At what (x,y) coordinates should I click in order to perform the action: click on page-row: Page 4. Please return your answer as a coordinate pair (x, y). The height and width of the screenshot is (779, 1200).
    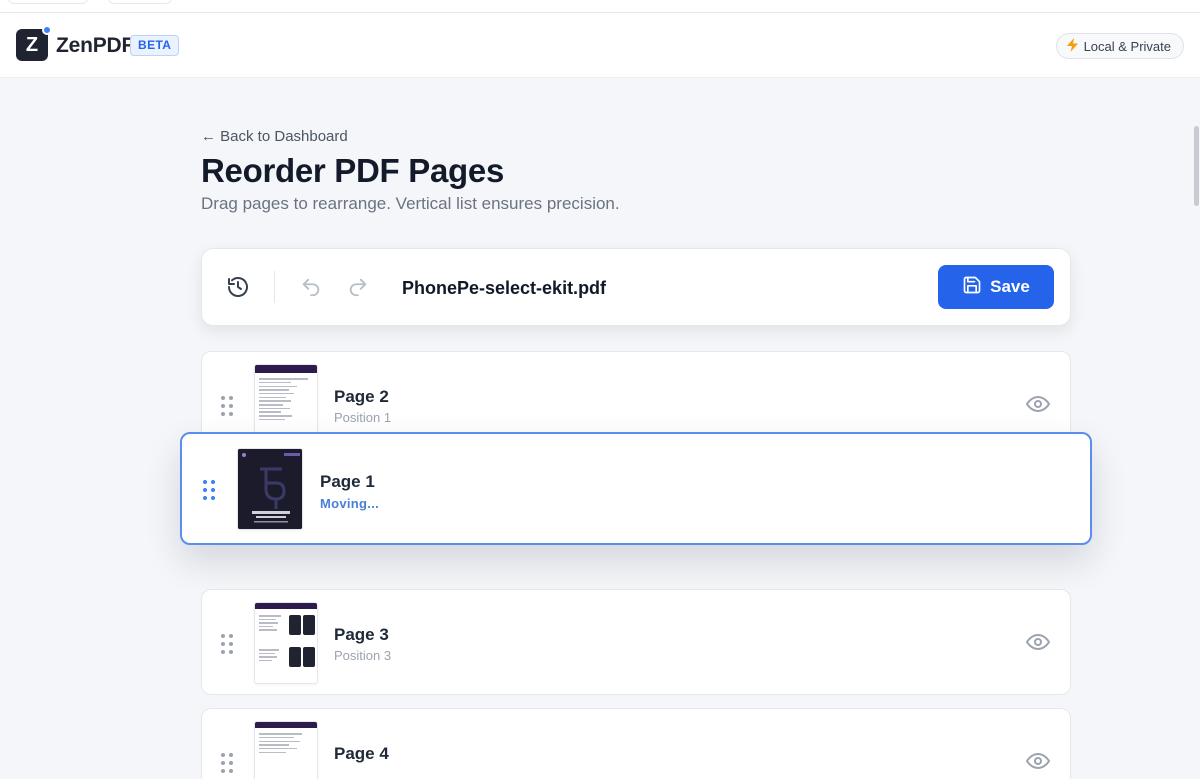
    Looking at the image, I should click on (636, 743).